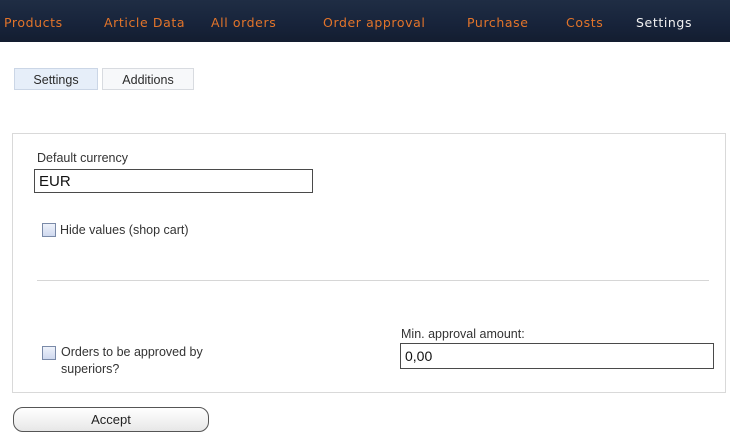  Describe the element at coordinates (557, 356) in the screenshot. I see `min-approval-amount-input` at that location.